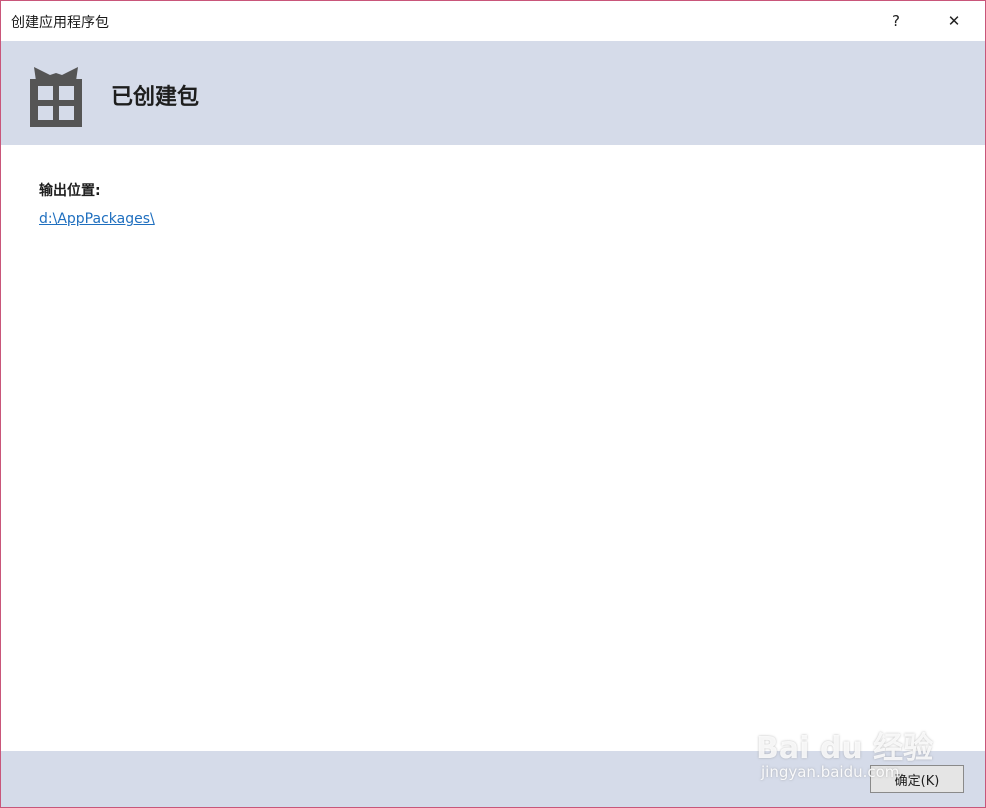  What do you see at coordinates (493, 93) in the screenshot?
I see `header-band: 已创建包` at bounding box center [493, 93].